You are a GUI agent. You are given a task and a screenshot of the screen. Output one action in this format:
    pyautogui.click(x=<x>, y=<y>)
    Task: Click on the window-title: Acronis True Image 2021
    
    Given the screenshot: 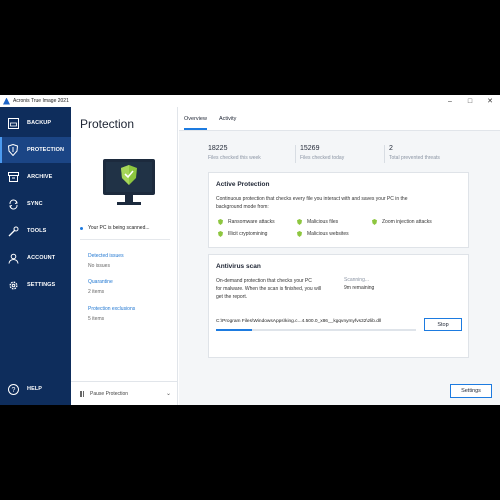 What is the action you would take?
    pyautogui.click(x=41, y=101)
    